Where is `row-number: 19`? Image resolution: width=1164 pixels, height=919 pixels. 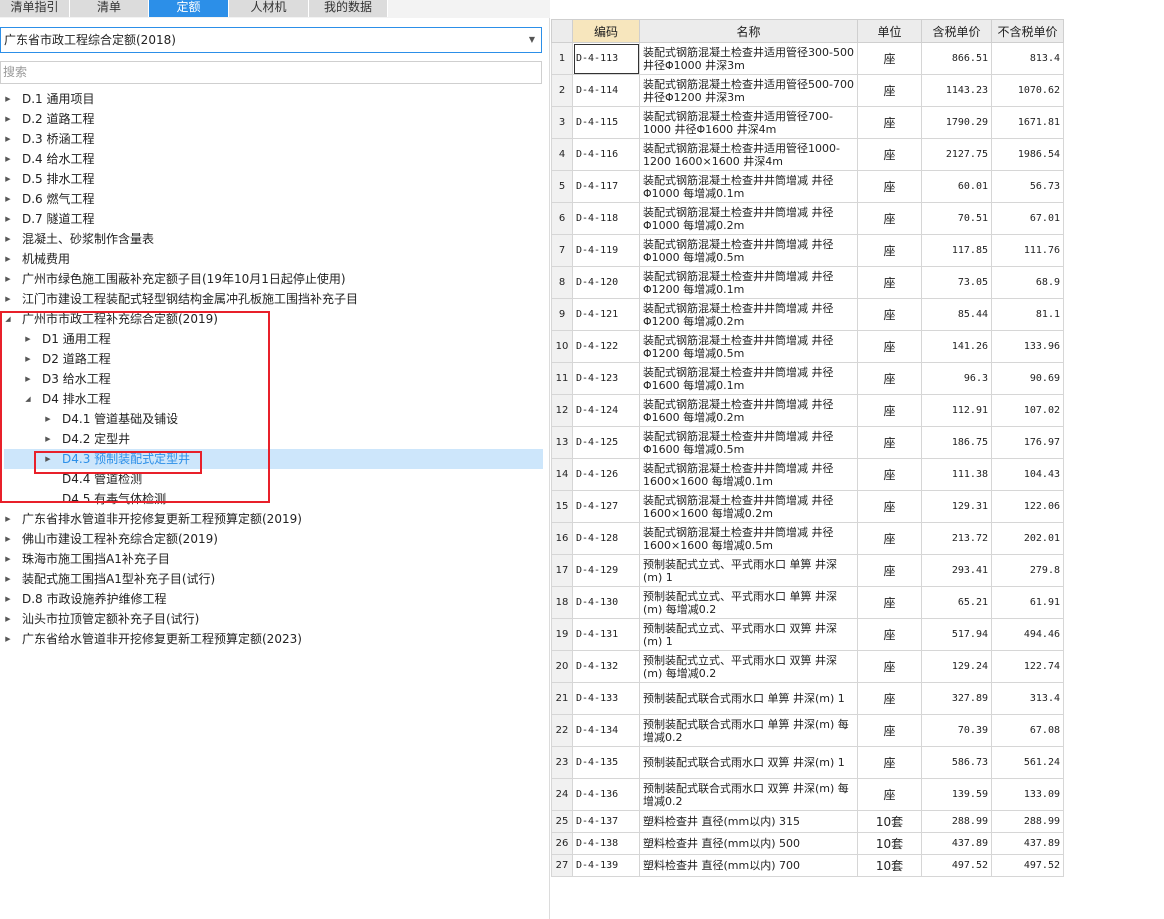
row-number: 19 is located at coordinates (562, 634).